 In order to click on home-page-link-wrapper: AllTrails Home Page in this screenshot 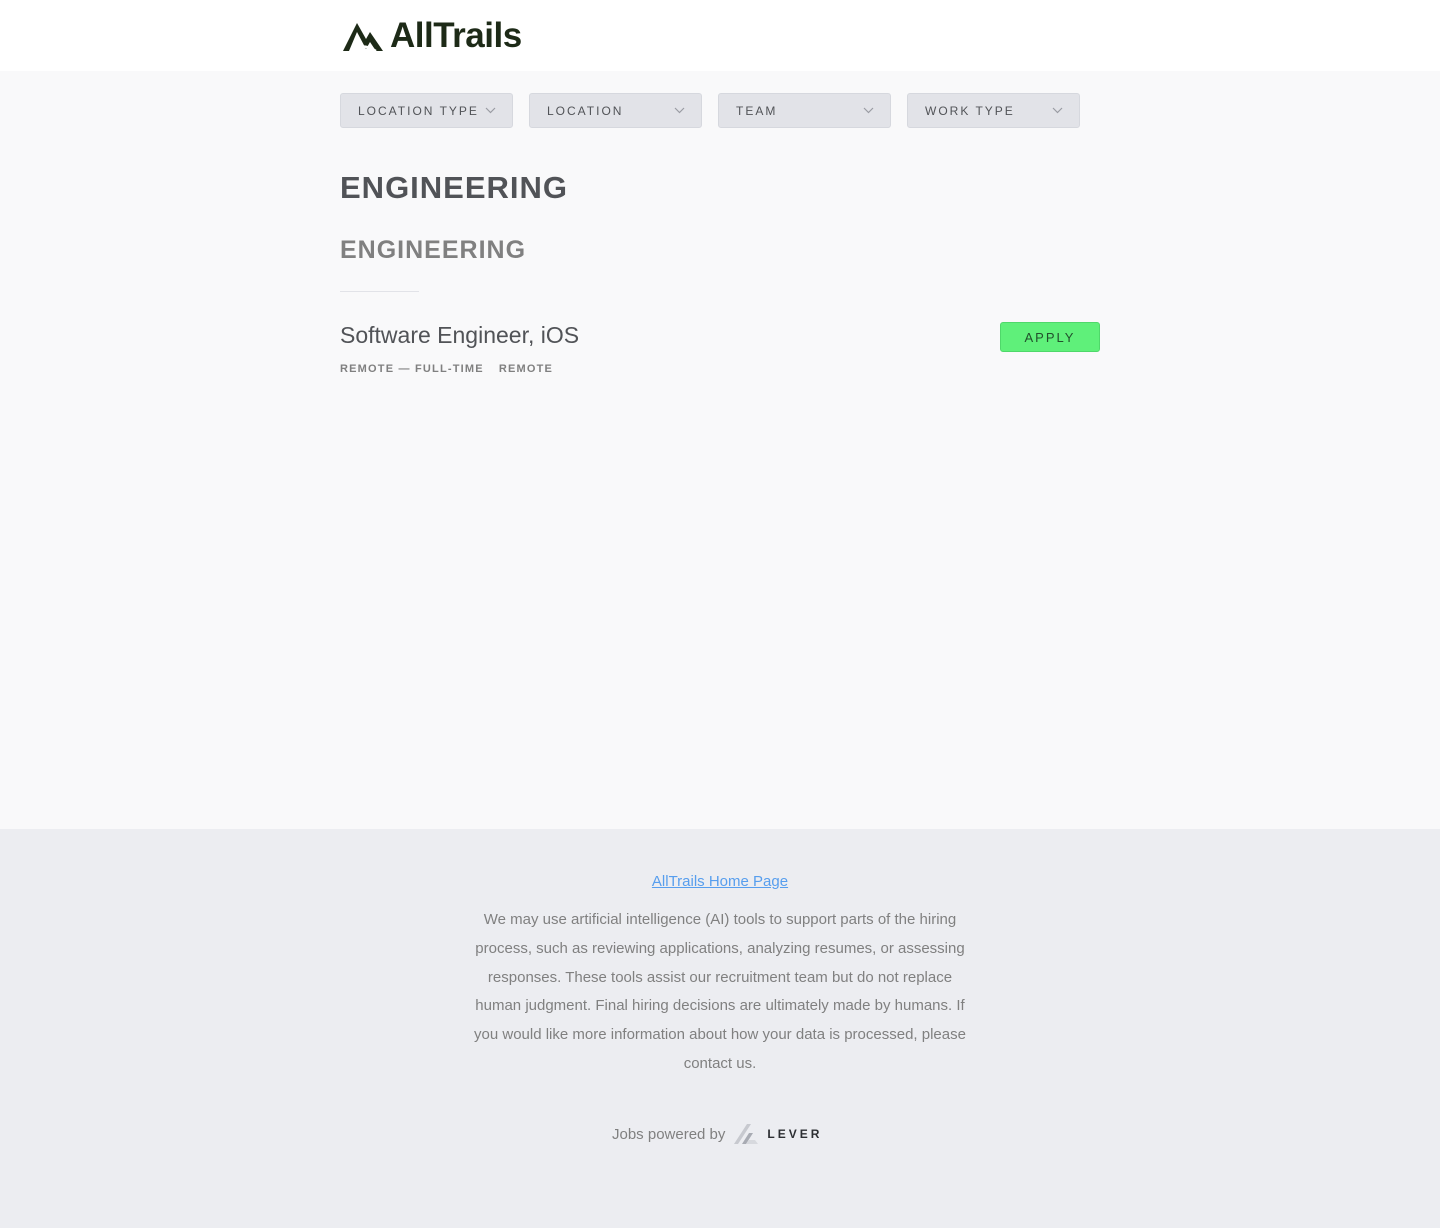, I will do `click(720, 881)`.